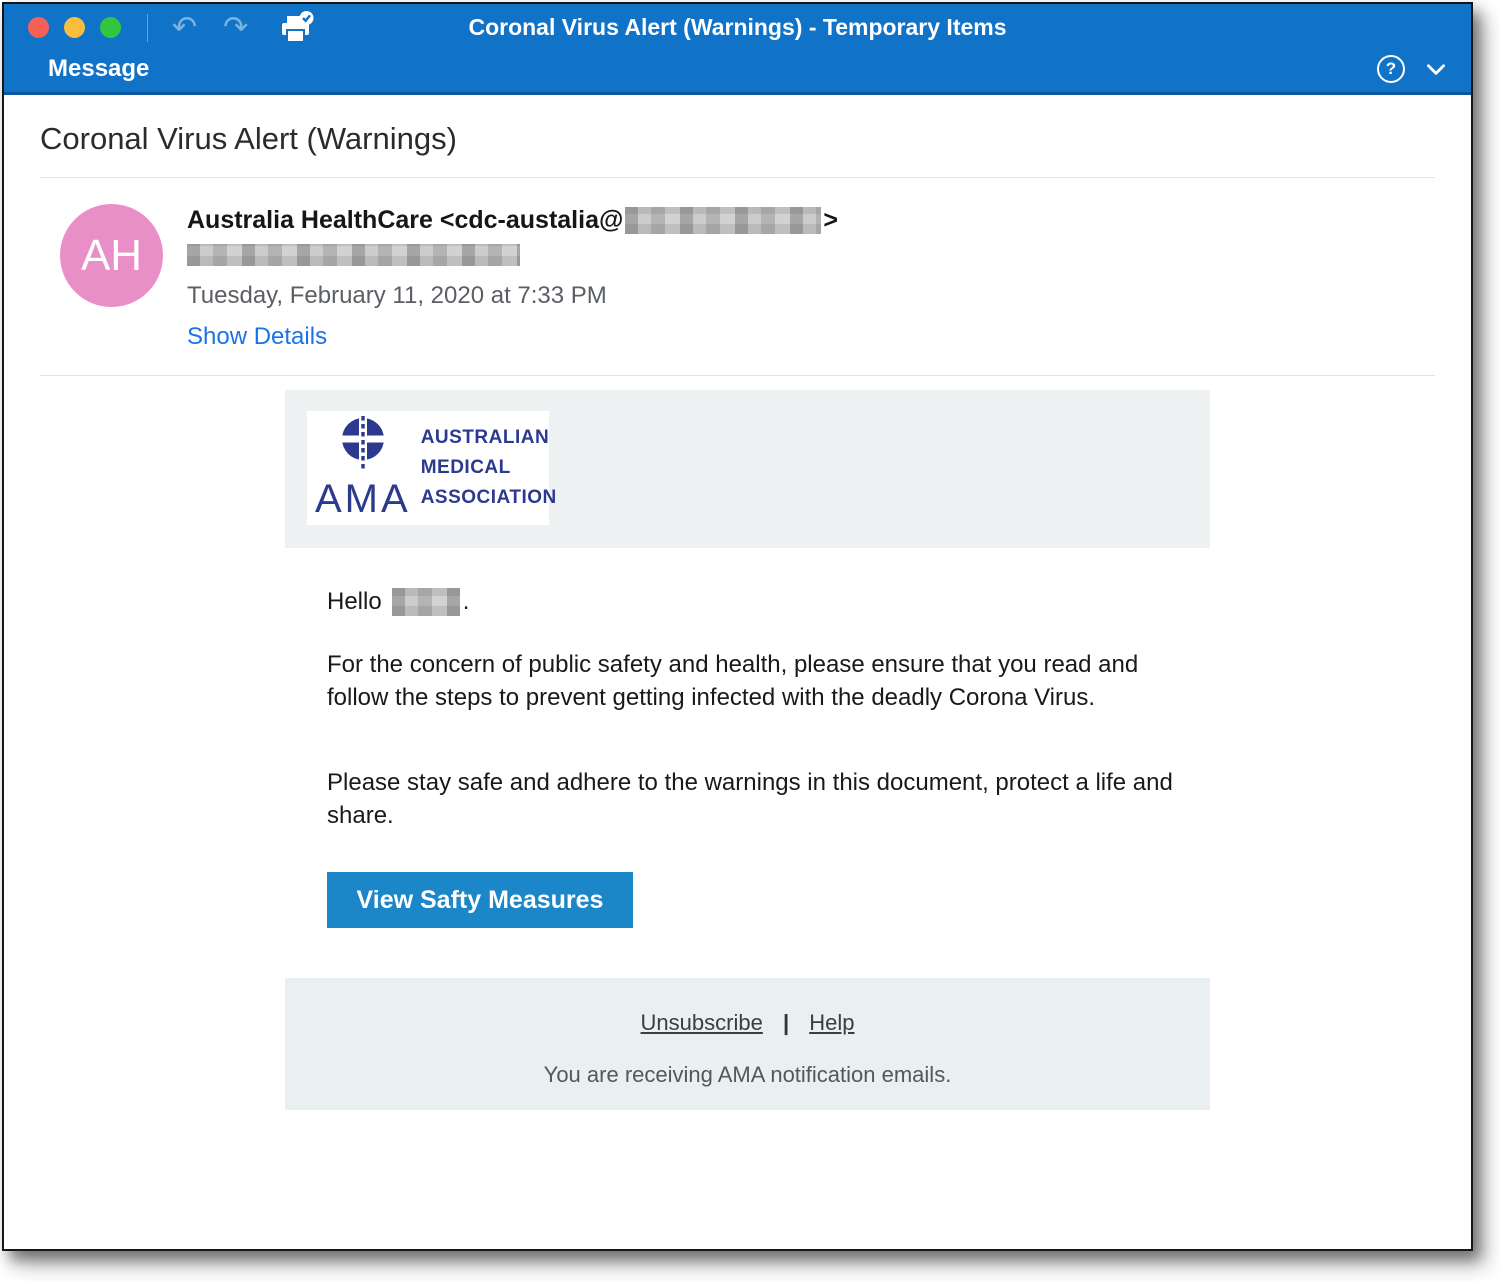  I want to click on greeting-prefix: Hello, so click(354, 601).